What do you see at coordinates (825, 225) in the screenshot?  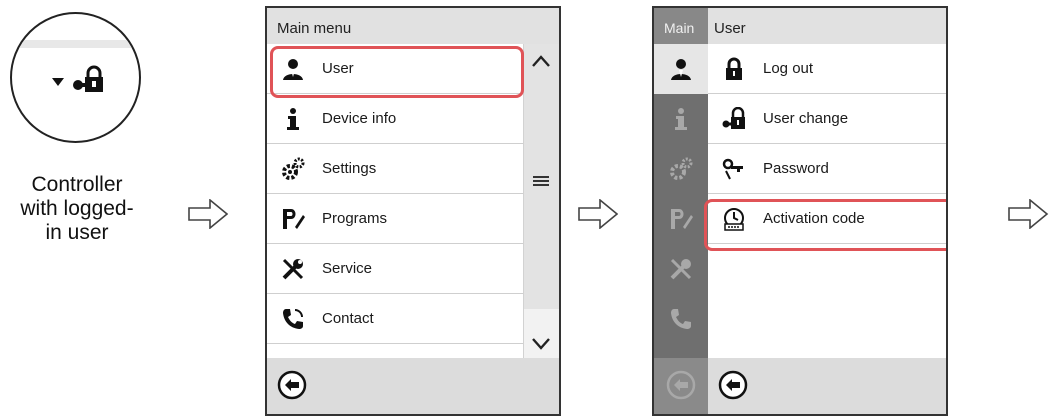 I see `highlight-activation-code` at bounding box center [825, 225].